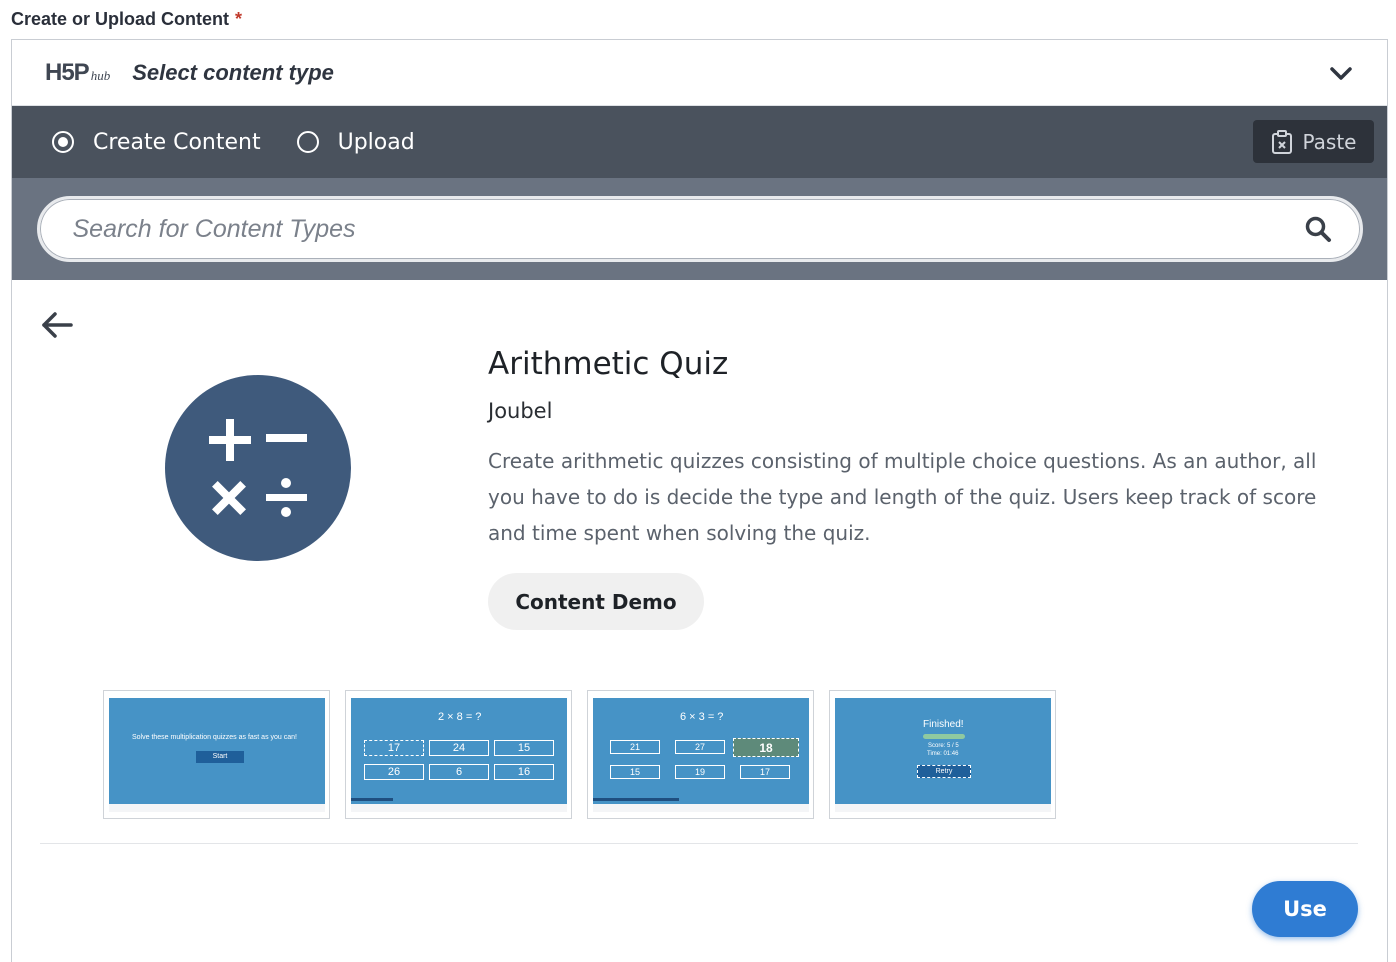  Describe the element at coordinates (233, 72) in the screenshot. I see `select-content-type-title: Select content type` at that location.